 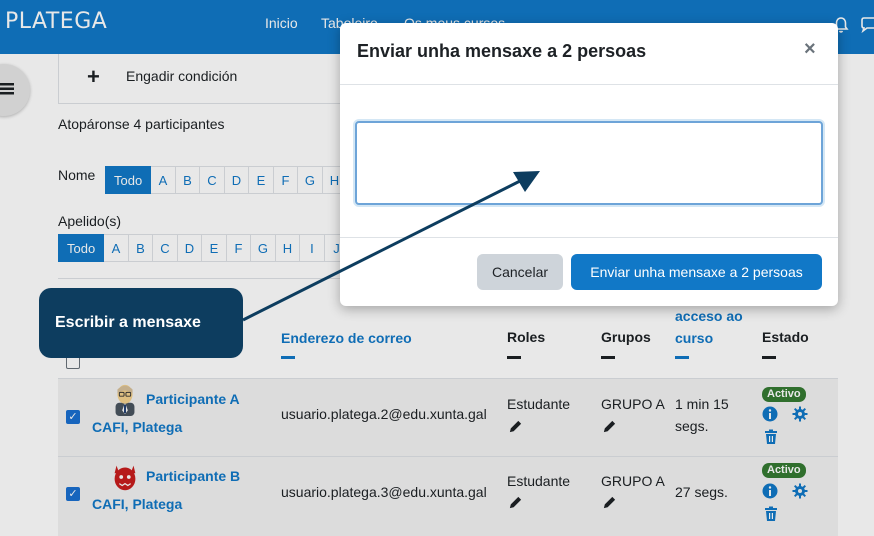 What do you see at coordinates (810, 49) in the screenshot?
I see `close-icon: ×` at bounding box center [810, 49].